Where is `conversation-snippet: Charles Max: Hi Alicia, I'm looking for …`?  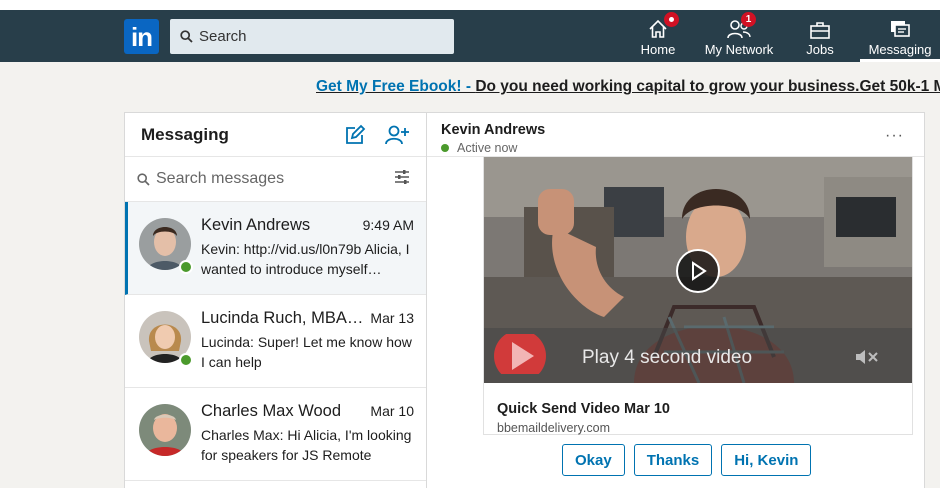
conversation-snippet: Charles Max: Hi Alicia, I'm looking for … is located at coordinates (306, 445).